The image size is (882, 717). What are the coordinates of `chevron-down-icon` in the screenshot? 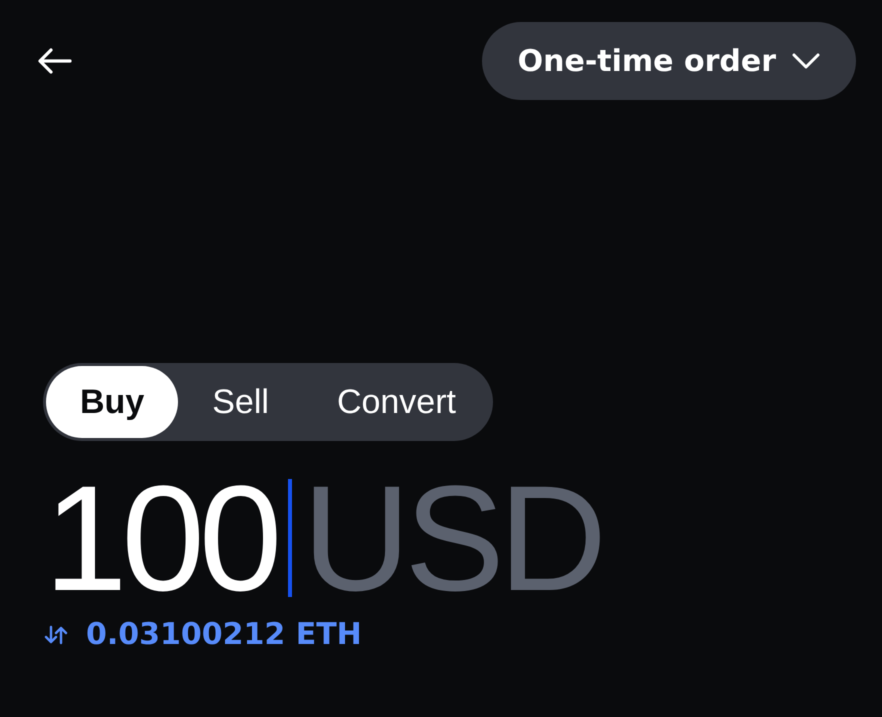 It's located at (806, 61).